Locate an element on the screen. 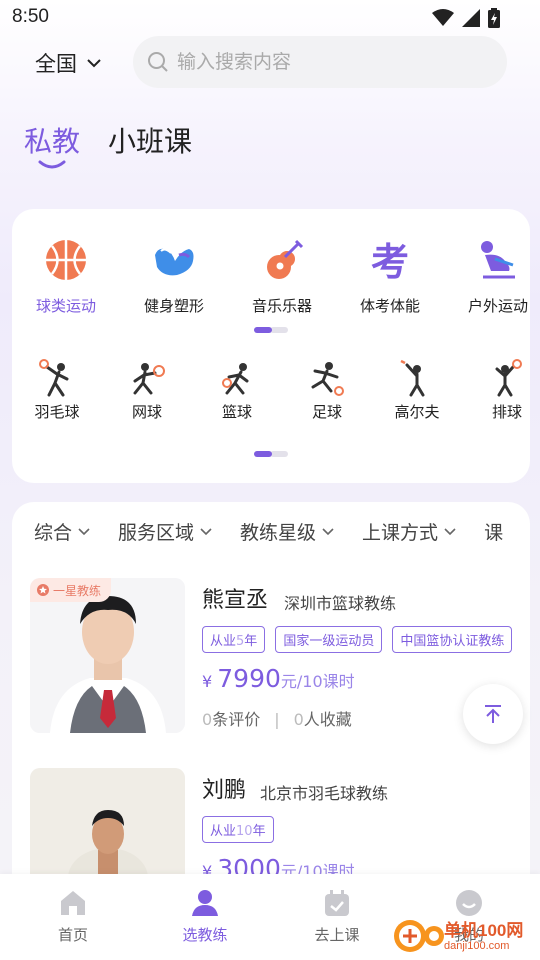  sport-label: 高尔夫 is located at coordinates (417, 412).